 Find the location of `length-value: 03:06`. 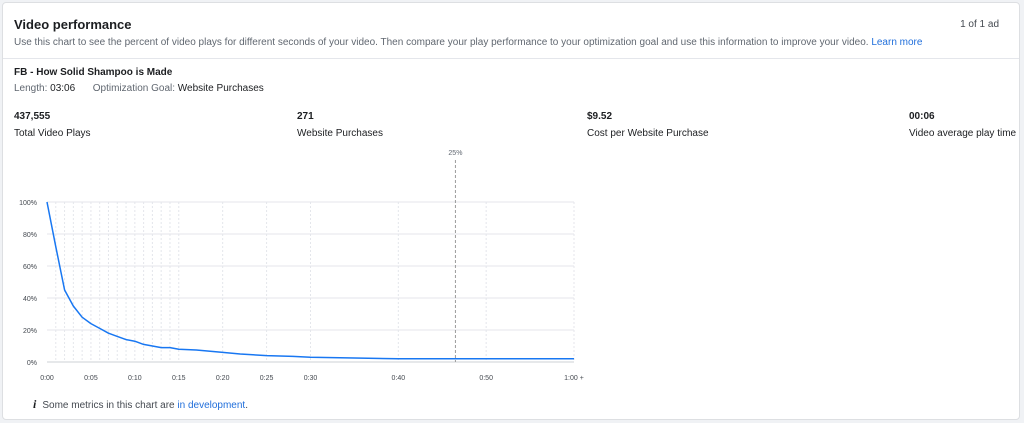

length-value: 03:06 is located at coordinates (63, 88).